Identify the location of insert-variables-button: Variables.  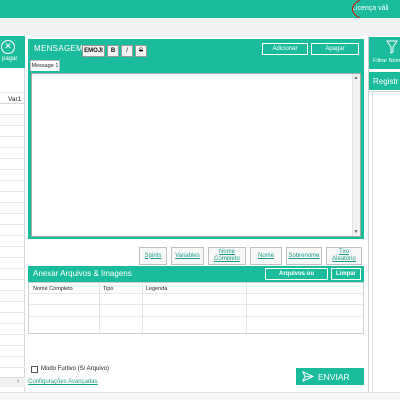
(187, 256).